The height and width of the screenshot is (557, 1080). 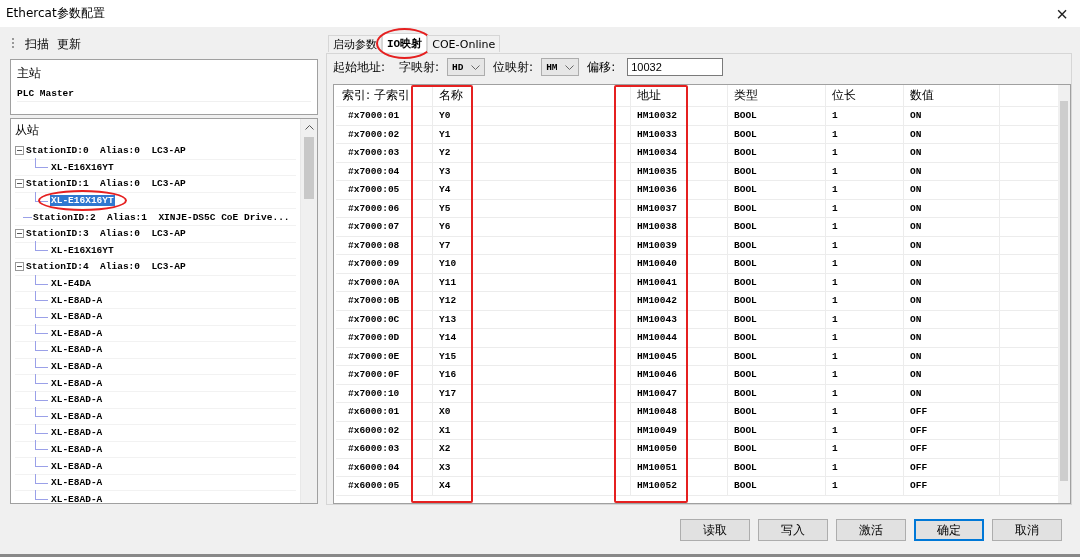 What do you see at coordinates (445, 412) in the screenshot?
I see `name-cell-text: X0` at bounding box center [445, 412].